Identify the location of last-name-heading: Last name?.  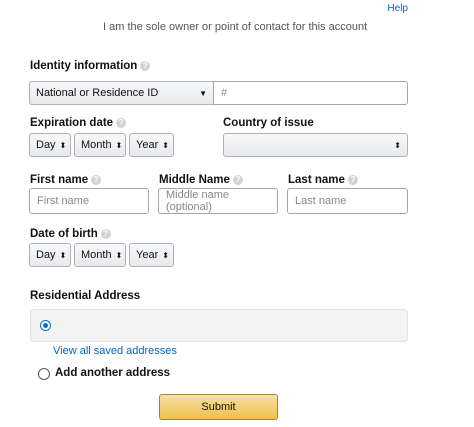
(323, 180).